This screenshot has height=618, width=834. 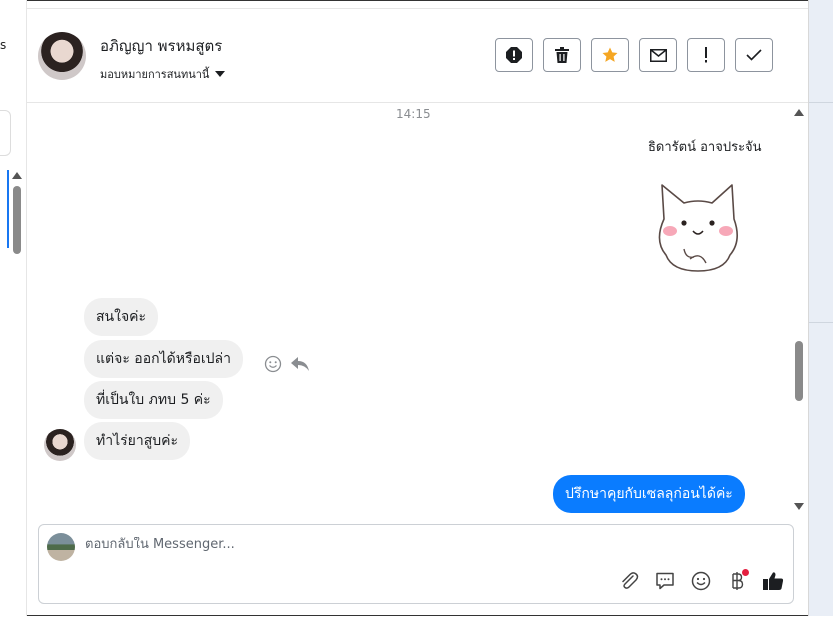 I want to click on like-button, so click(x=773, y=581).